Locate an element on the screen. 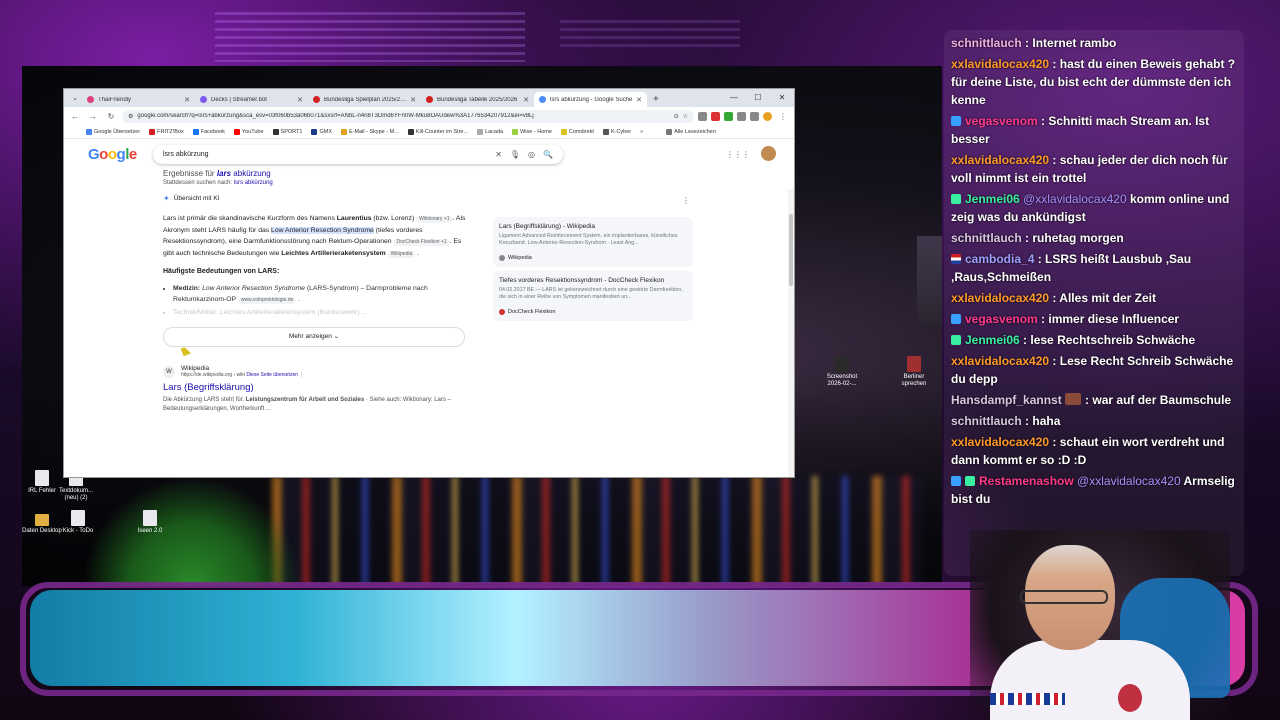  tab-decks-streamerbot: Decks | Streamer.bot ✕ is located at coordinates (251, 99).